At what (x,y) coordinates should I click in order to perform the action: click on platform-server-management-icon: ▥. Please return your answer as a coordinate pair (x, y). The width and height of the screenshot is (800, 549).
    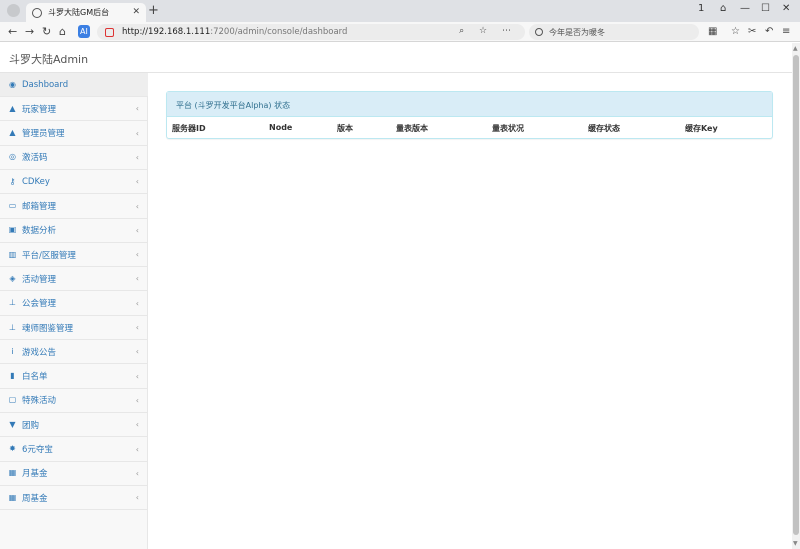
    Looking at the image, I should click on (12, 254).